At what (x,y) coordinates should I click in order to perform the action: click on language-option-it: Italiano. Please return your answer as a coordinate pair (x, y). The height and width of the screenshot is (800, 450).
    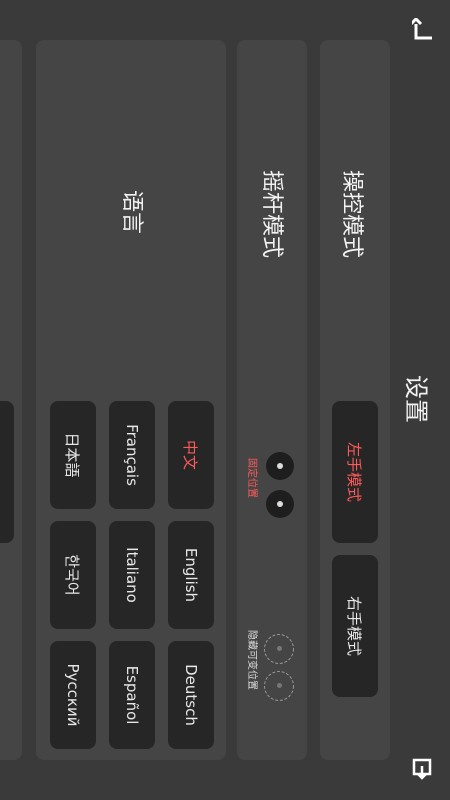
    Looking at the image, I should click on (132, 575).